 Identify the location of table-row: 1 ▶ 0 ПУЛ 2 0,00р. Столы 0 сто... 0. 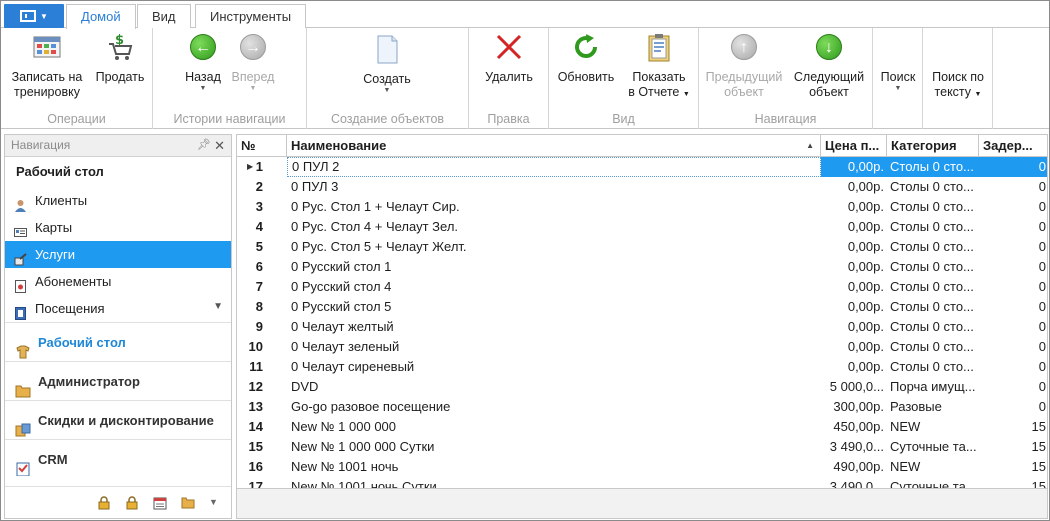
(642, 167).